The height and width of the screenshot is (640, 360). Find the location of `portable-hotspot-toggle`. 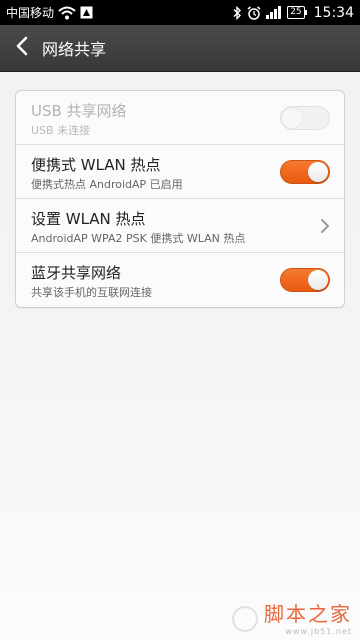

portable-hotspot-toggle is located at coordinates (305, 172).